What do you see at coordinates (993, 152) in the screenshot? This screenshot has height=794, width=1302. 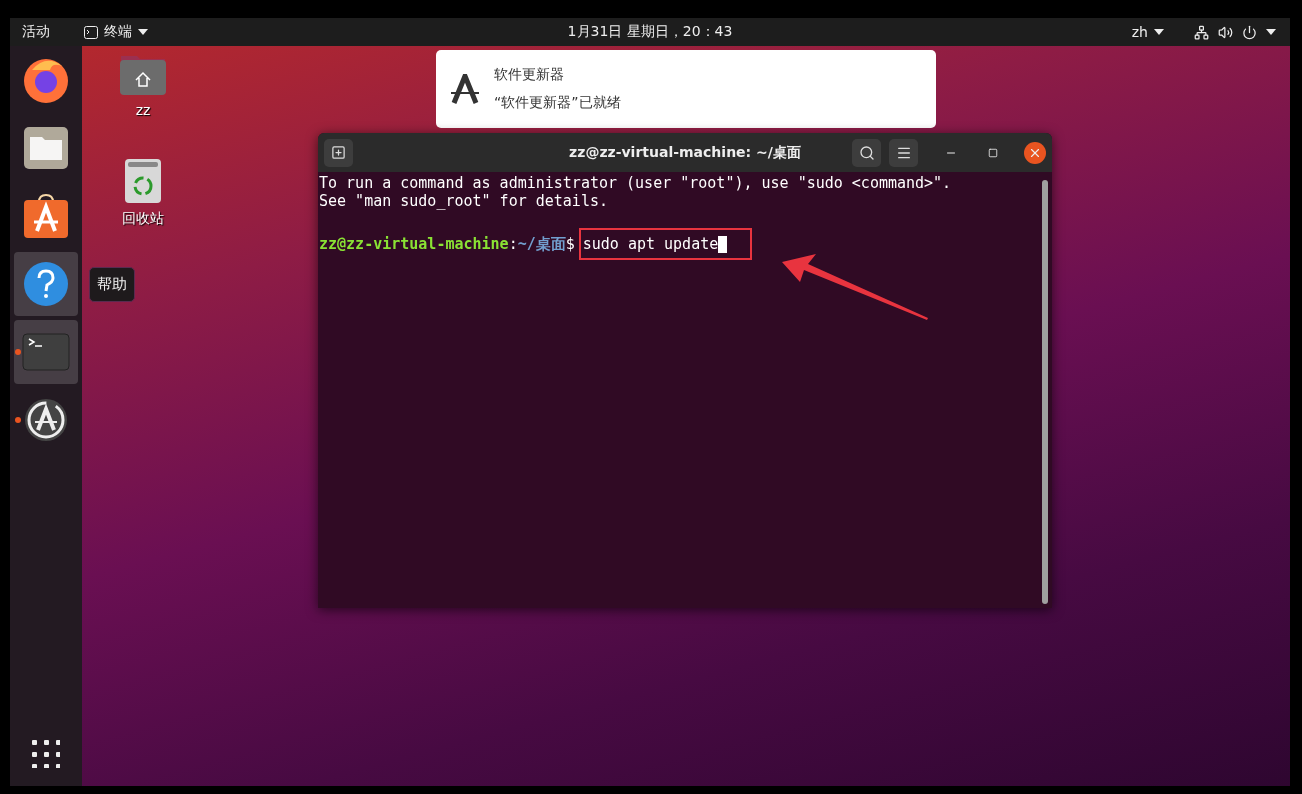 I see `maximize-icon` at bounding box center [993, 152].